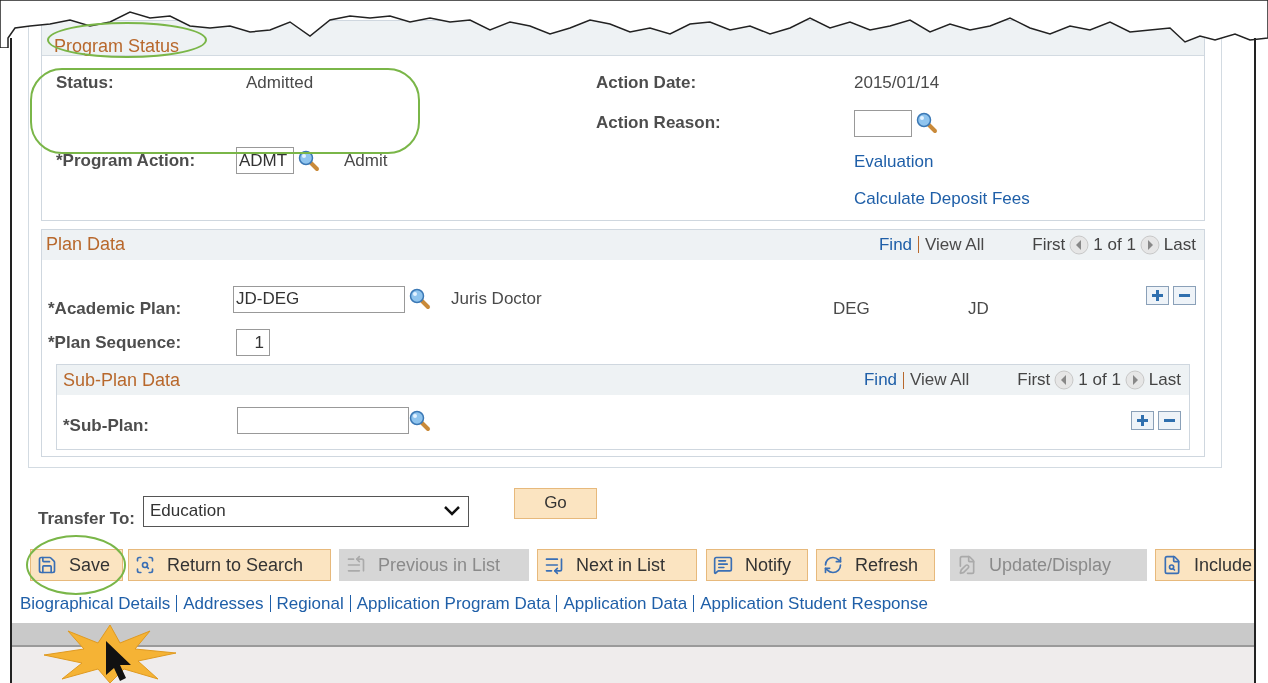 Image resolution: width=1268 pixels, height=683 pixels. I want to click on page-link: Application Program Data, so click(453, 604).